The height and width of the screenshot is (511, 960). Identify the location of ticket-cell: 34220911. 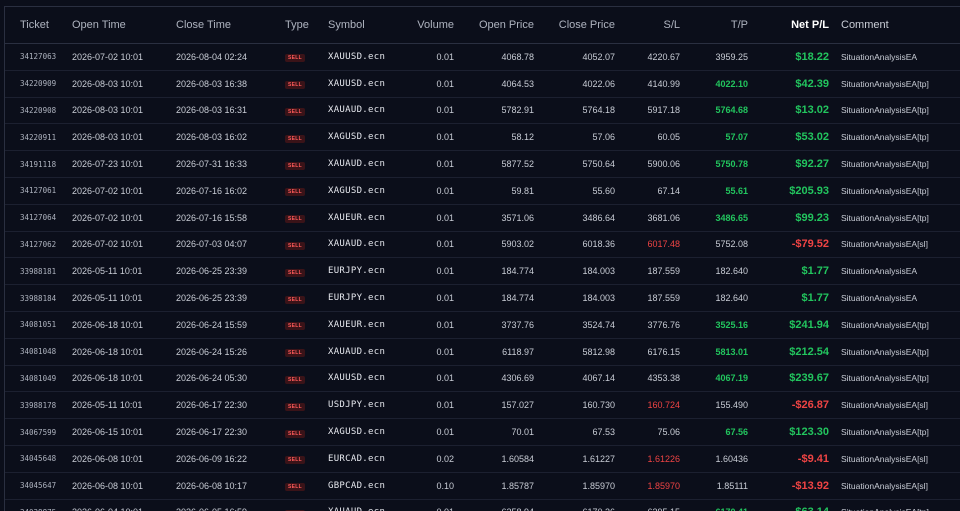
(38, 137).